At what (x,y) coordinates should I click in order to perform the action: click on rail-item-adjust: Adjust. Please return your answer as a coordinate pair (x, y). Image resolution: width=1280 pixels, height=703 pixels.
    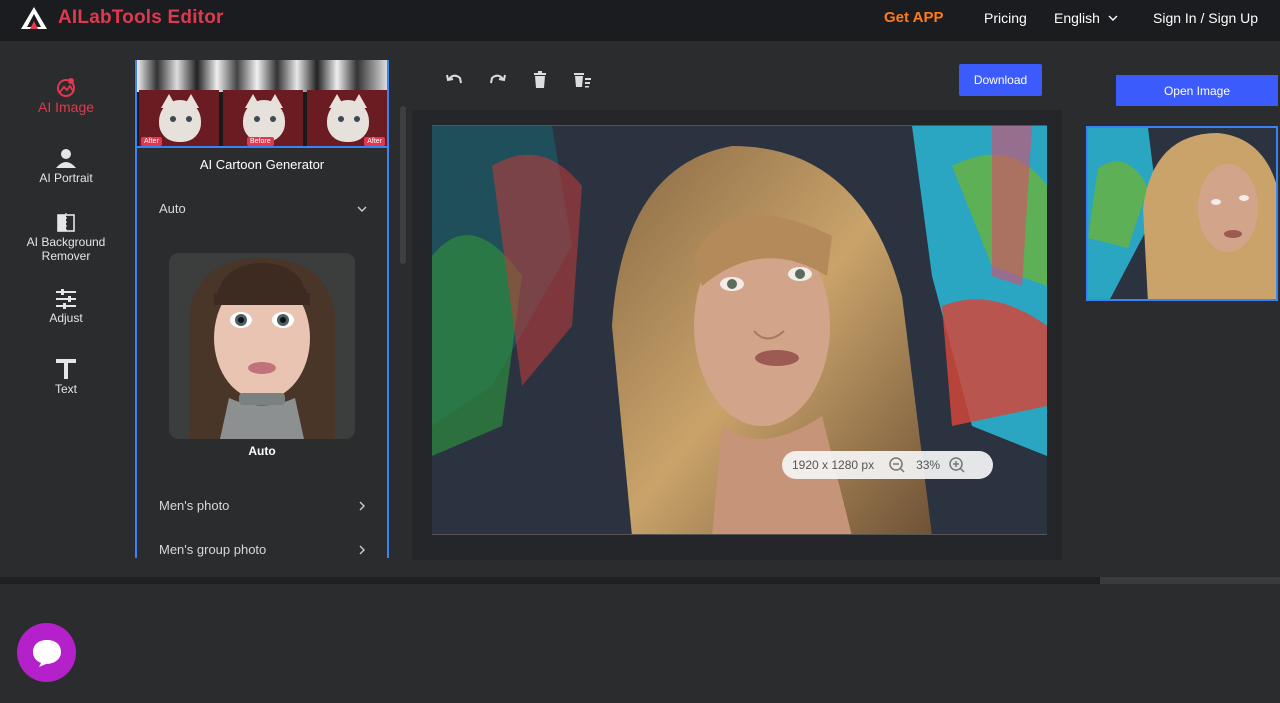
    Looking at the image, I should click on (66, 307).